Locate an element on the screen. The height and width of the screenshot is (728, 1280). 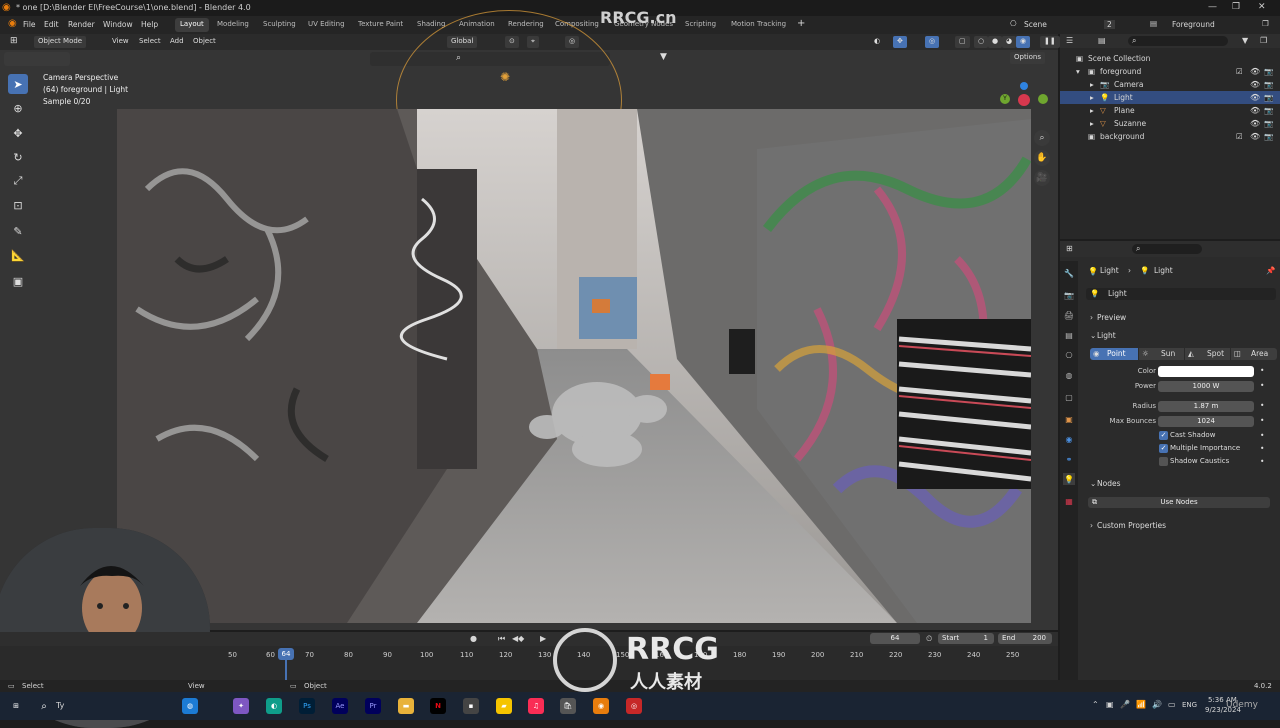
custom-properties-header: Custom Properties is located at coordinates (1131, 525).